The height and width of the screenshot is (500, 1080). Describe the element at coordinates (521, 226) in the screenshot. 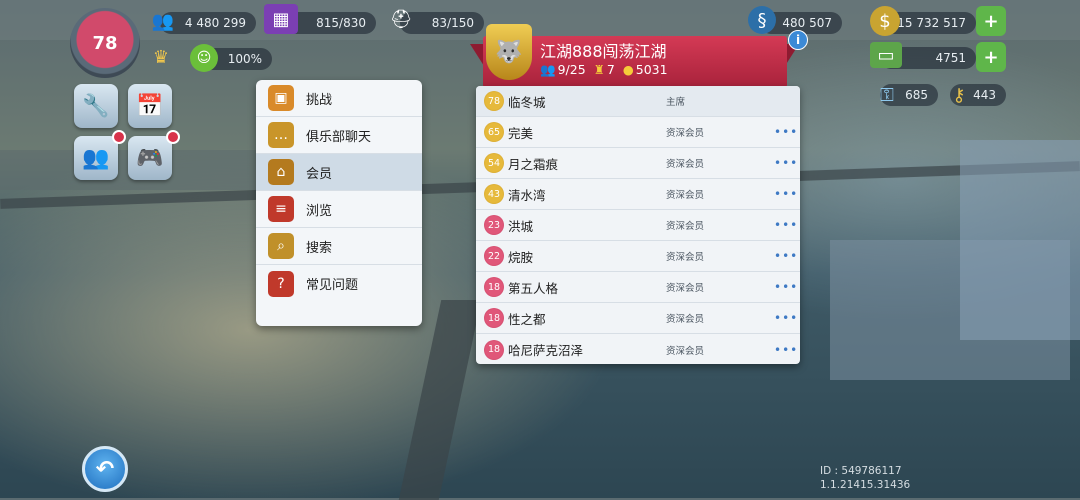

I see `member-name: 洪城` at that location.